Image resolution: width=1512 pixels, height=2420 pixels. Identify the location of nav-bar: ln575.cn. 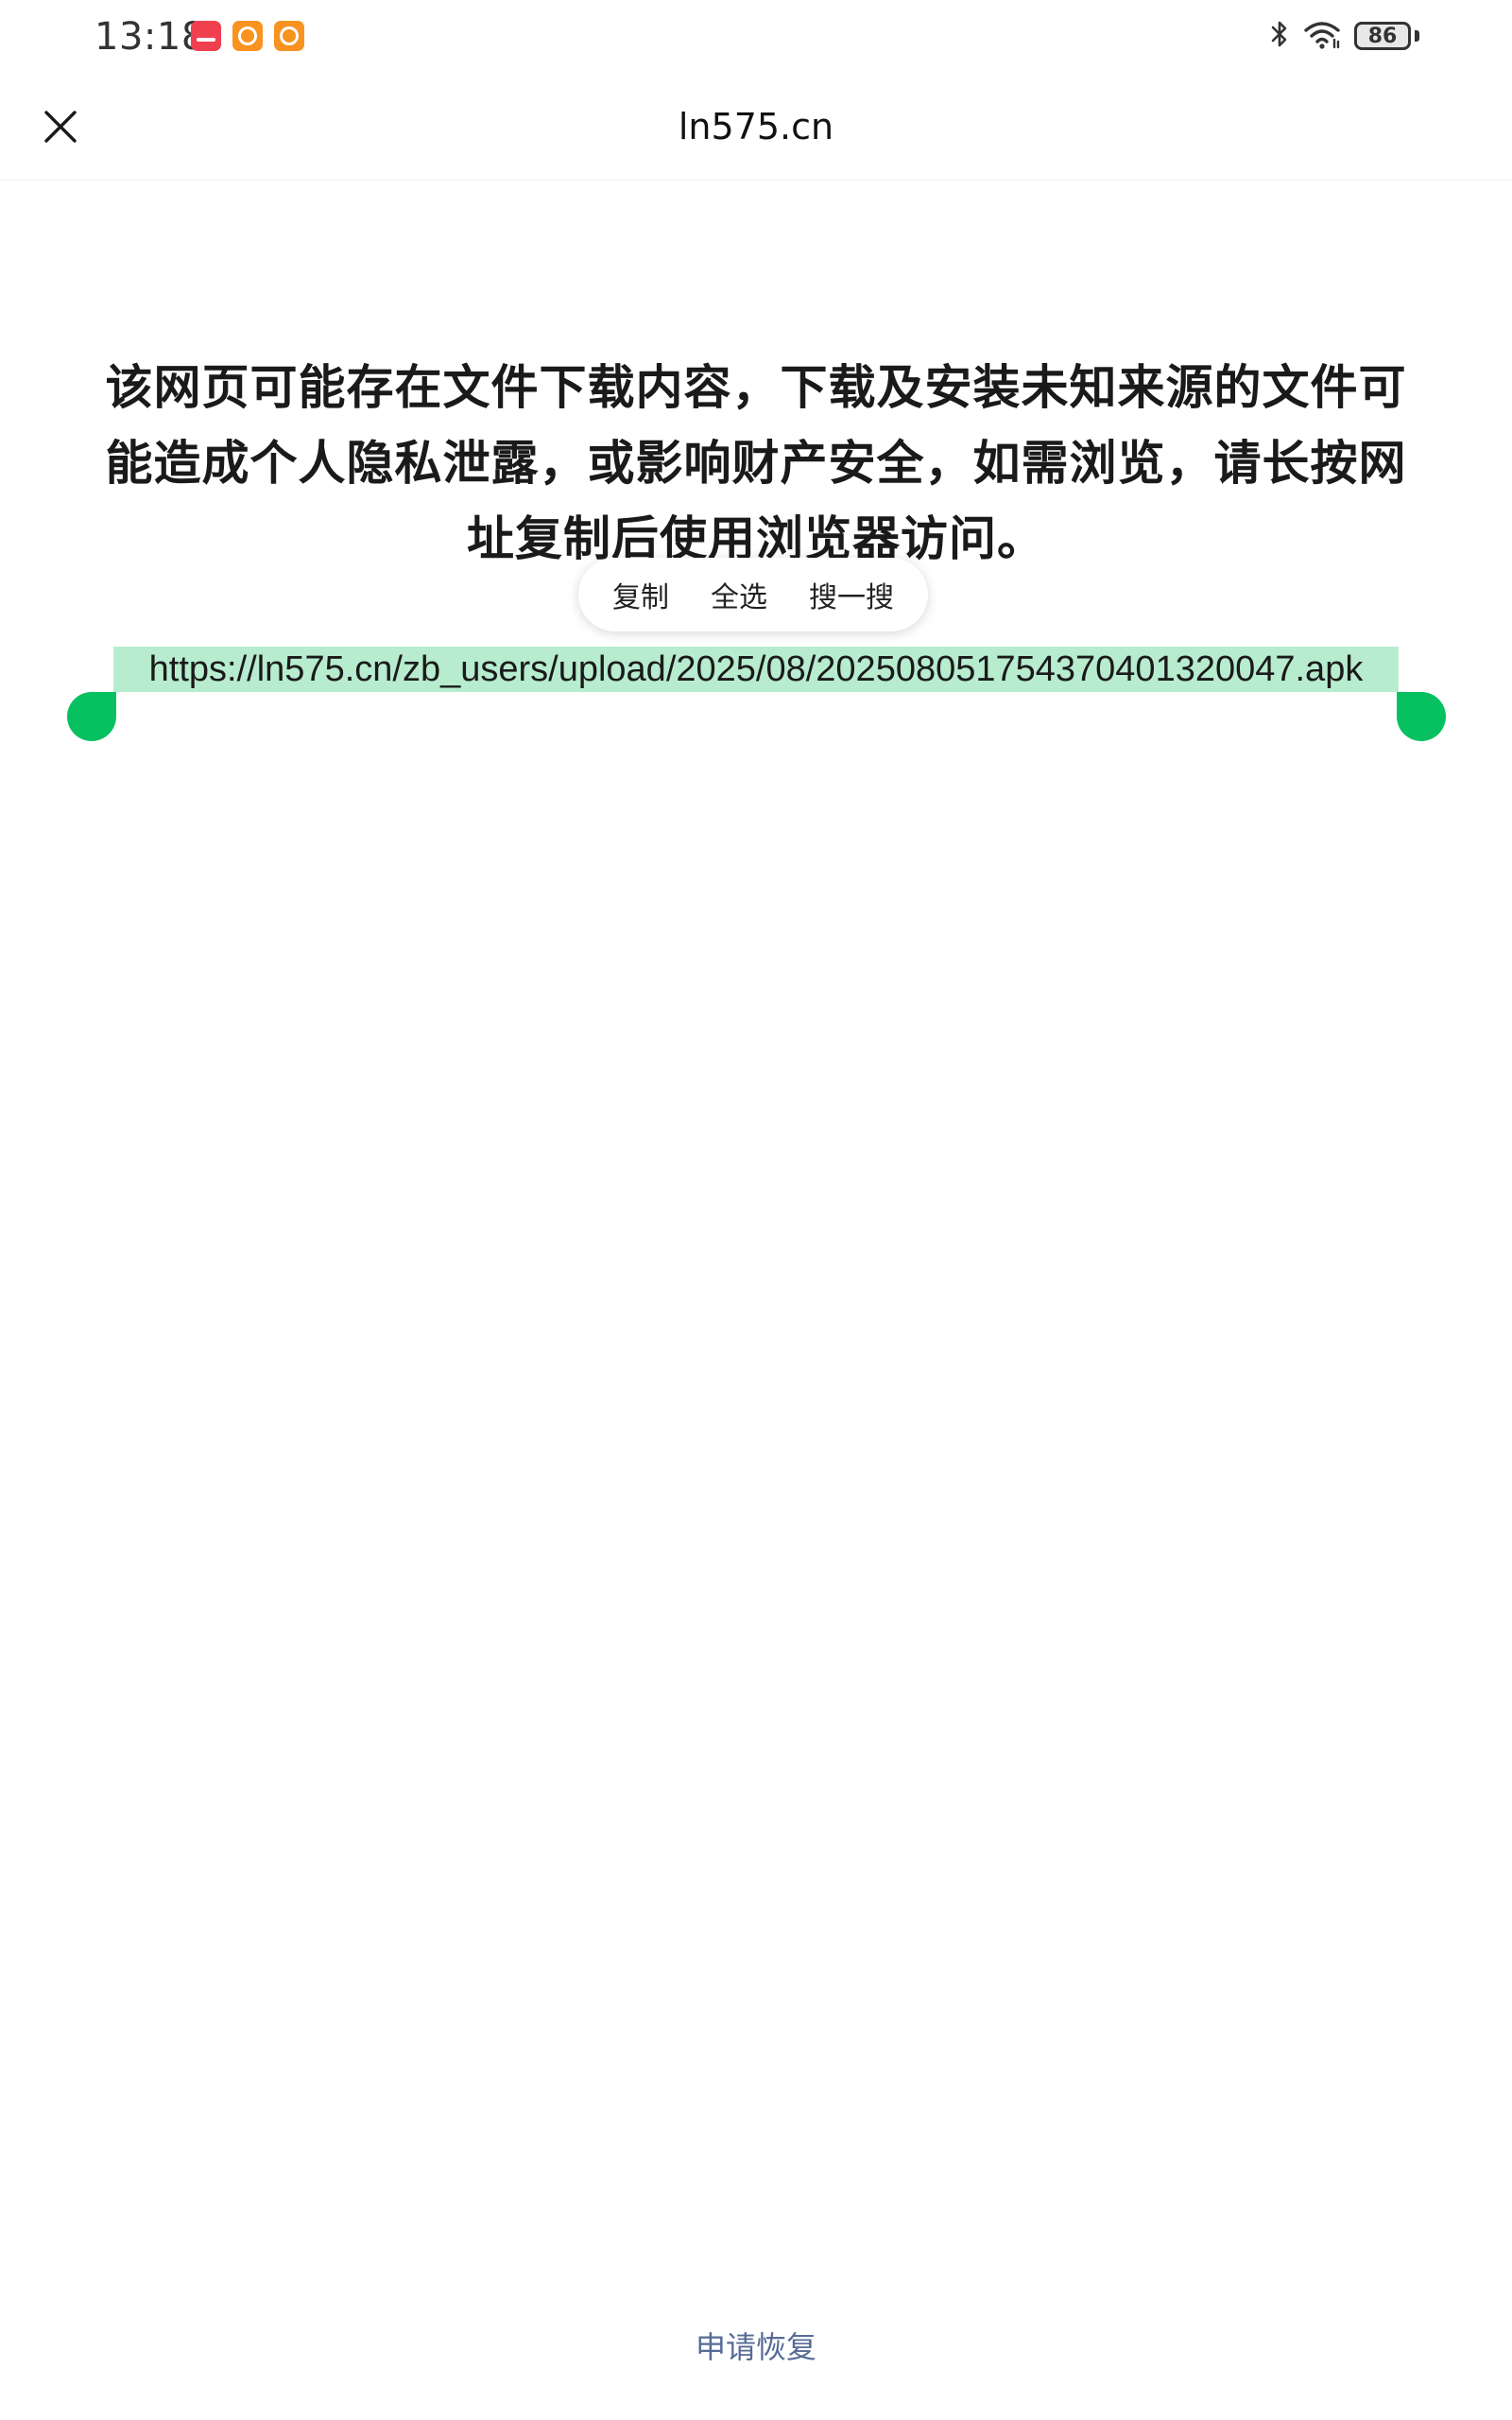
(756, 129).